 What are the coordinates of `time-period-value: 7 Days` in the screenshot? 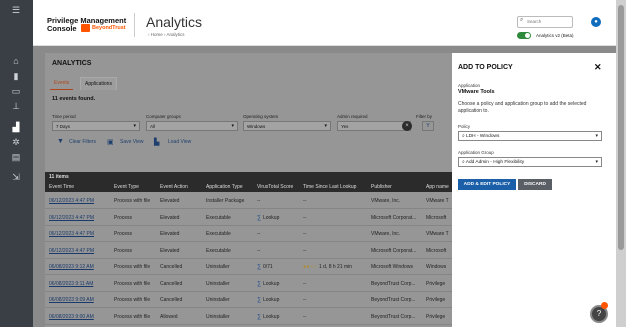 It's located at (63, 126).